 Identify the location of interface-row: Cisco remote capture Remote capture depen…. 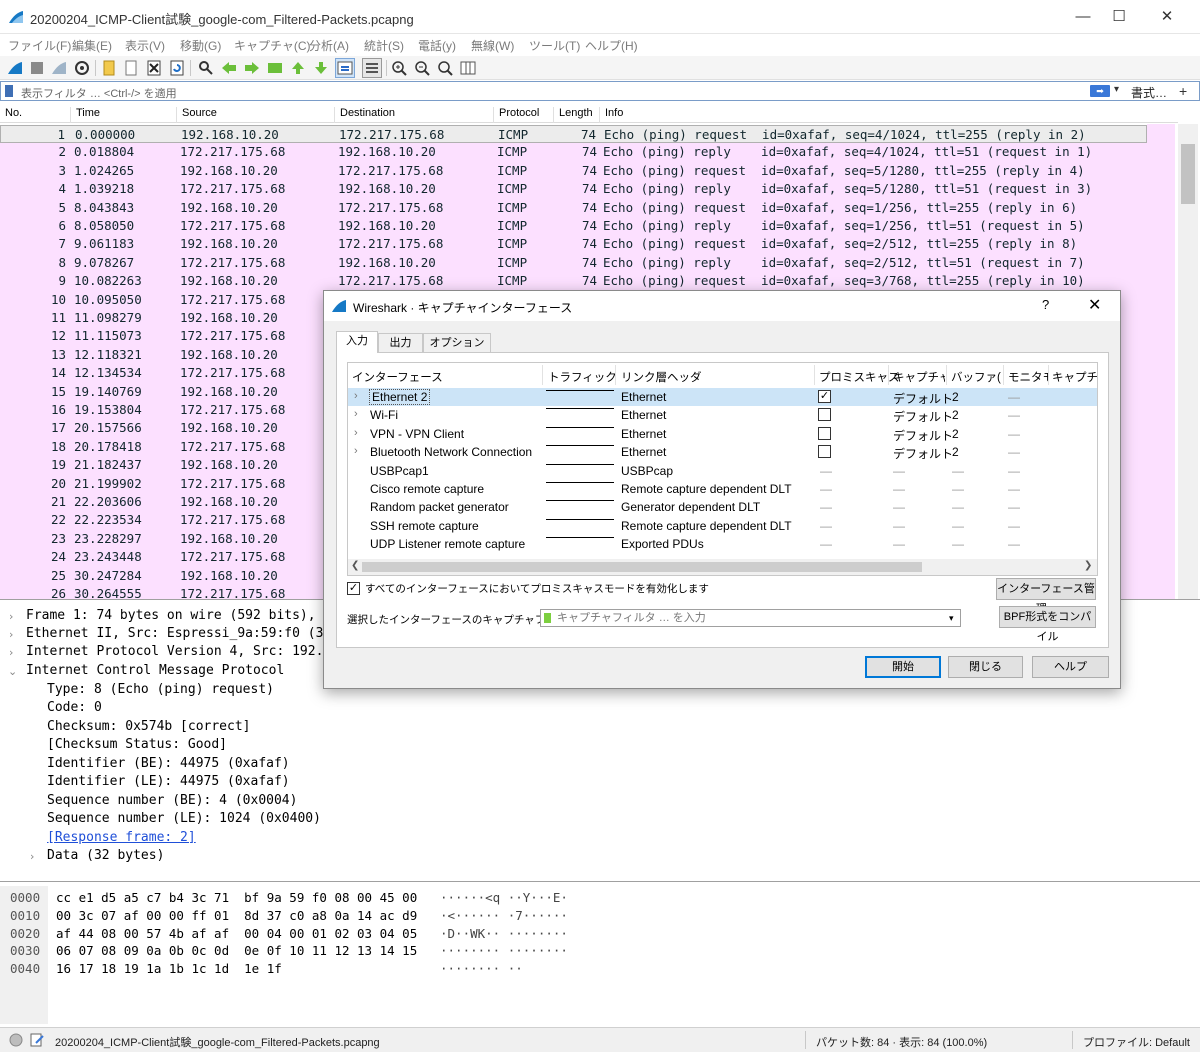
(722, 489).